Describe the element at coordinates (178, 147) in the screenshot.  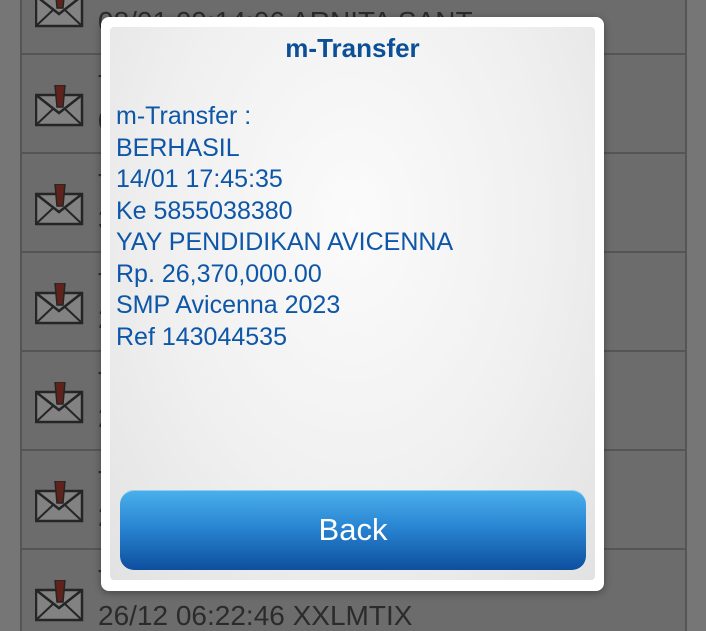
I see `message-line-status: BERHASIL` at that location.